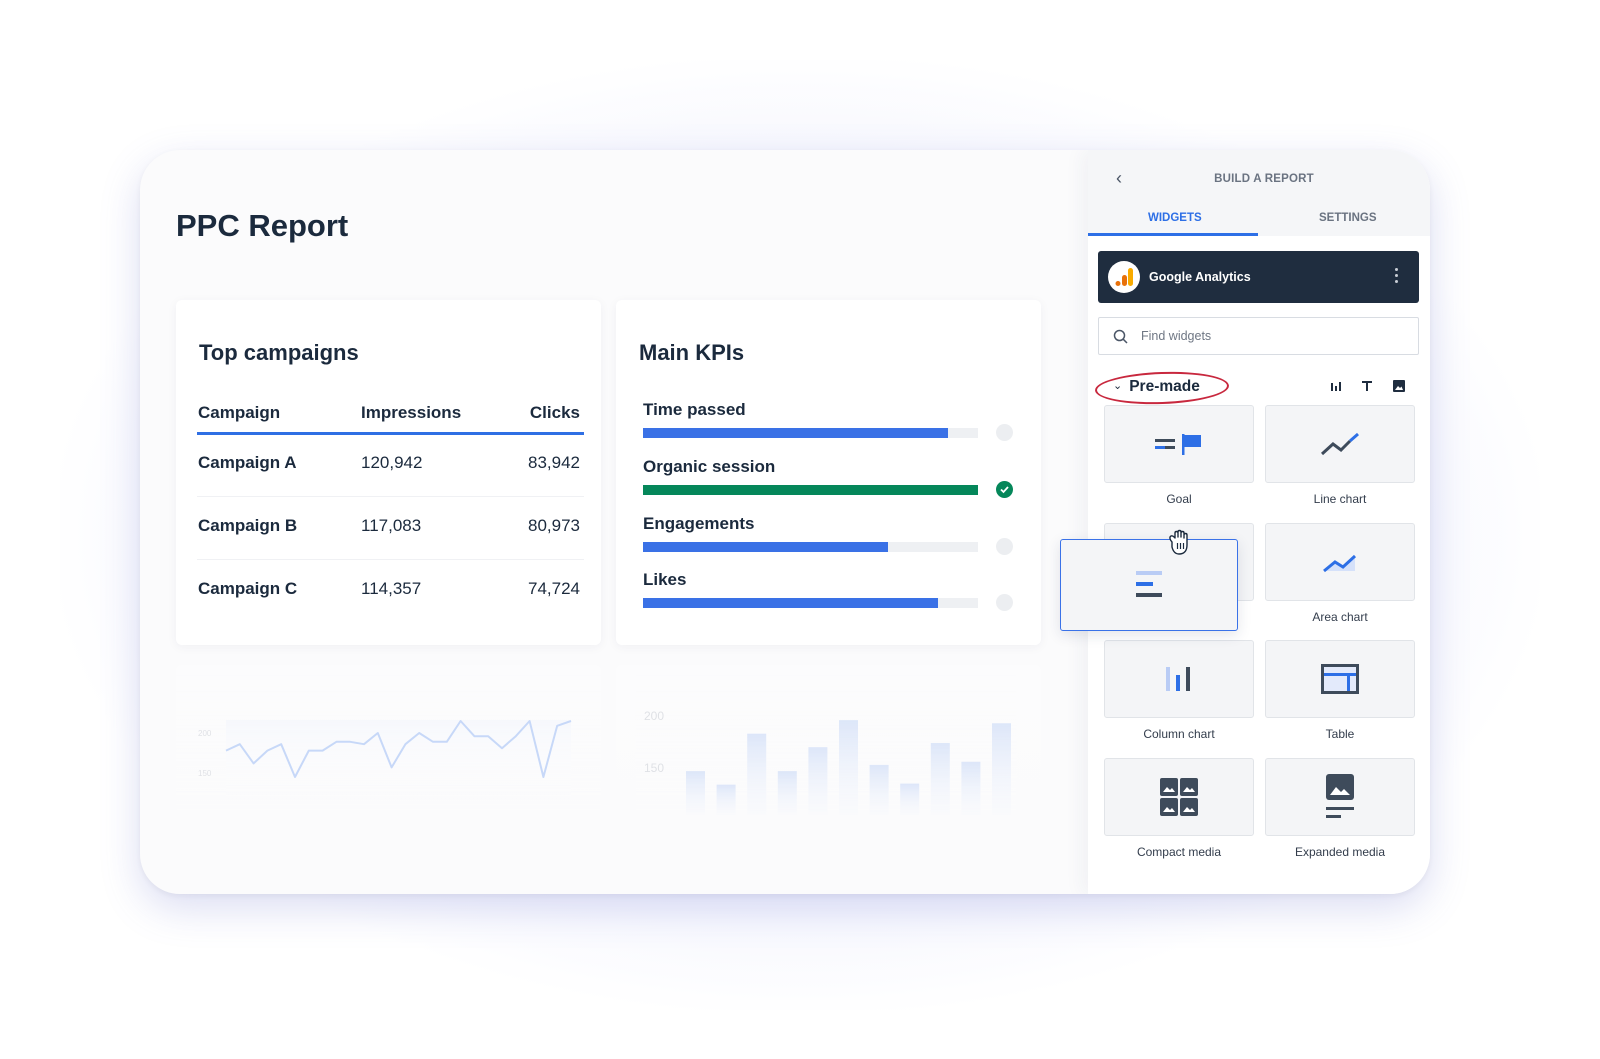 This screenshot has width=1600, height=1059. What do you see at coordinates (248, 525) in the screenshot?
I see `cell-campaign: Campaign B` at bounding box center [248, 525].